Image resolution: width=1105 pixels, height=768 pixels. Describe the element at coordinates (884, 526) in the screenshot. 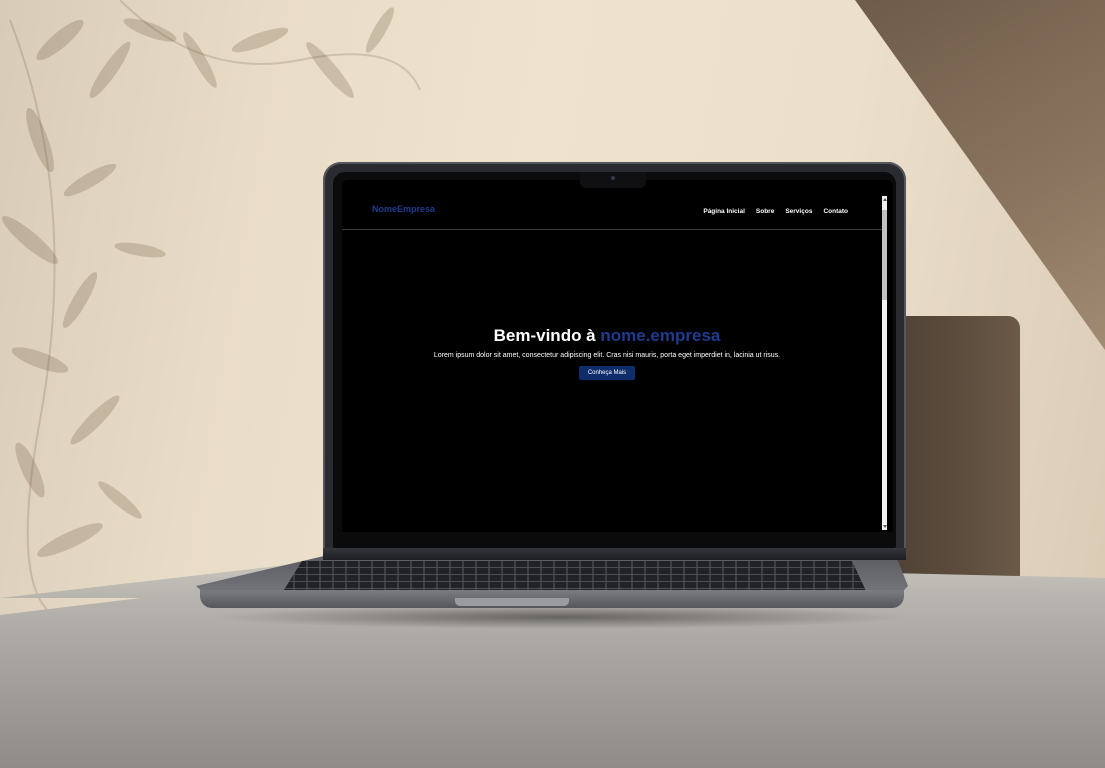

I see `scroll-down-arrow-icon` at that location.